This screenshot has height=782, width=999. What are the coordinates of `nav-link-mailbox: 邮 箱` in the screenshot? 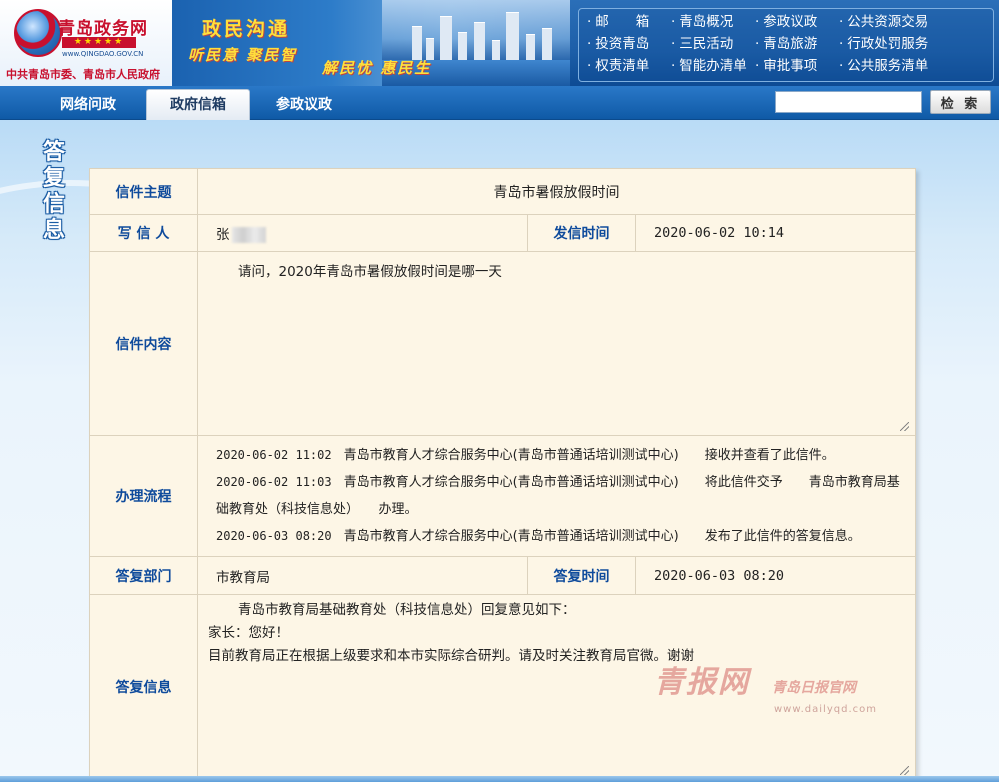 It's located at (629, 22).